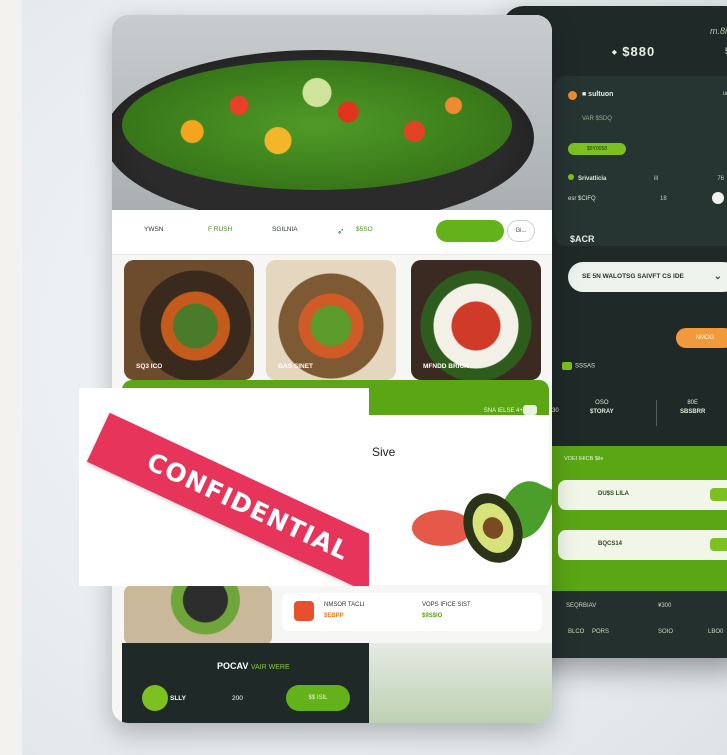  Describe the element at coordinates (610, 544) in the screenshot. I see `green-option-2-label: BQCS14` at that location.